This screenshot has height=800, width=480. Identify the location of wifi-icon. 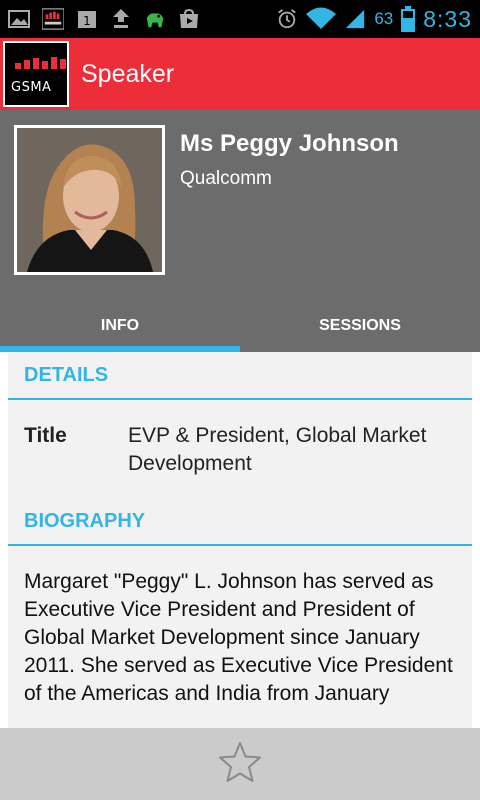
(321, 18).